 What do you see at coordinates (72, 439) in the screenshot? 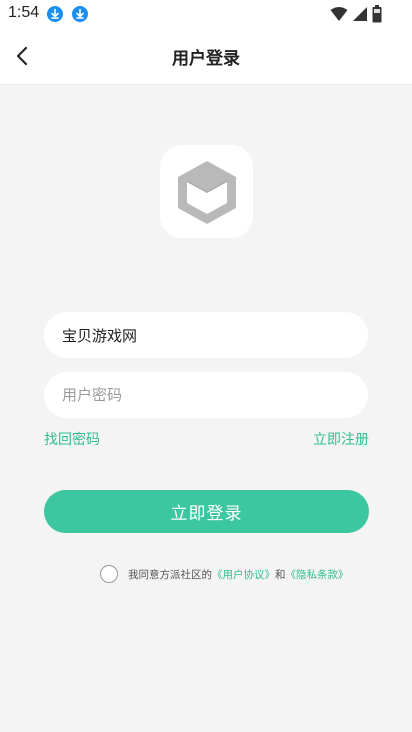
I see `forgot-password-link: 找回密码` at bounding box center [72, 439].